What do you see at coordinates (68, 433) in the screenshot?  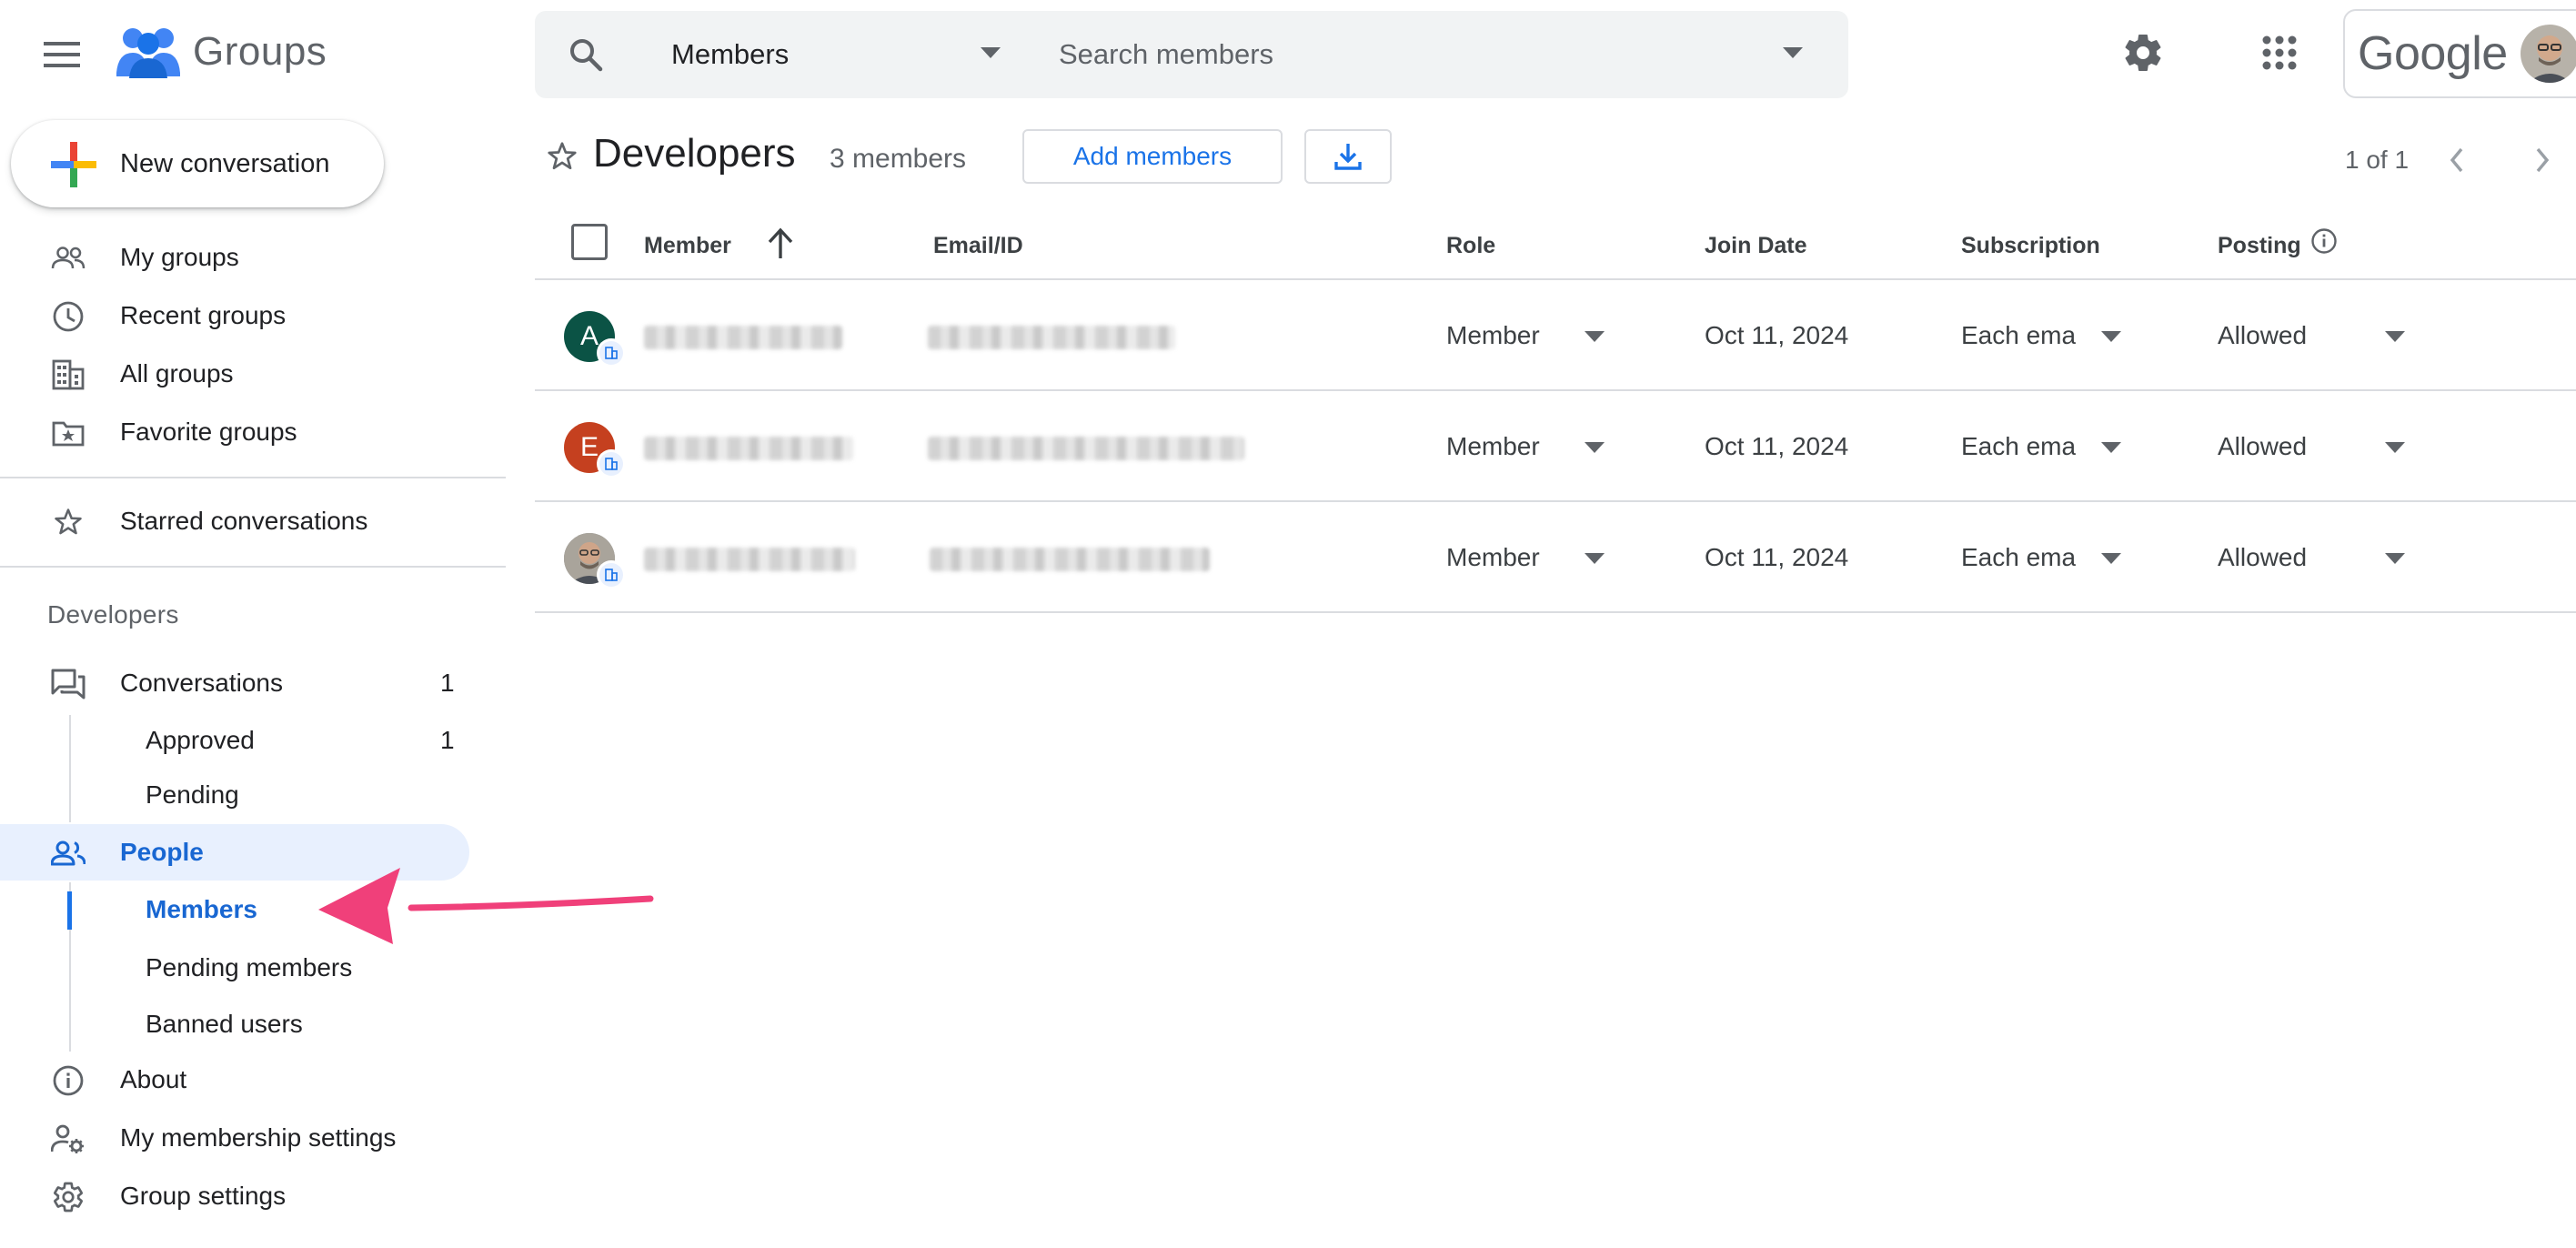 I see `folder-star-icon` at bounding box center [68, 433].